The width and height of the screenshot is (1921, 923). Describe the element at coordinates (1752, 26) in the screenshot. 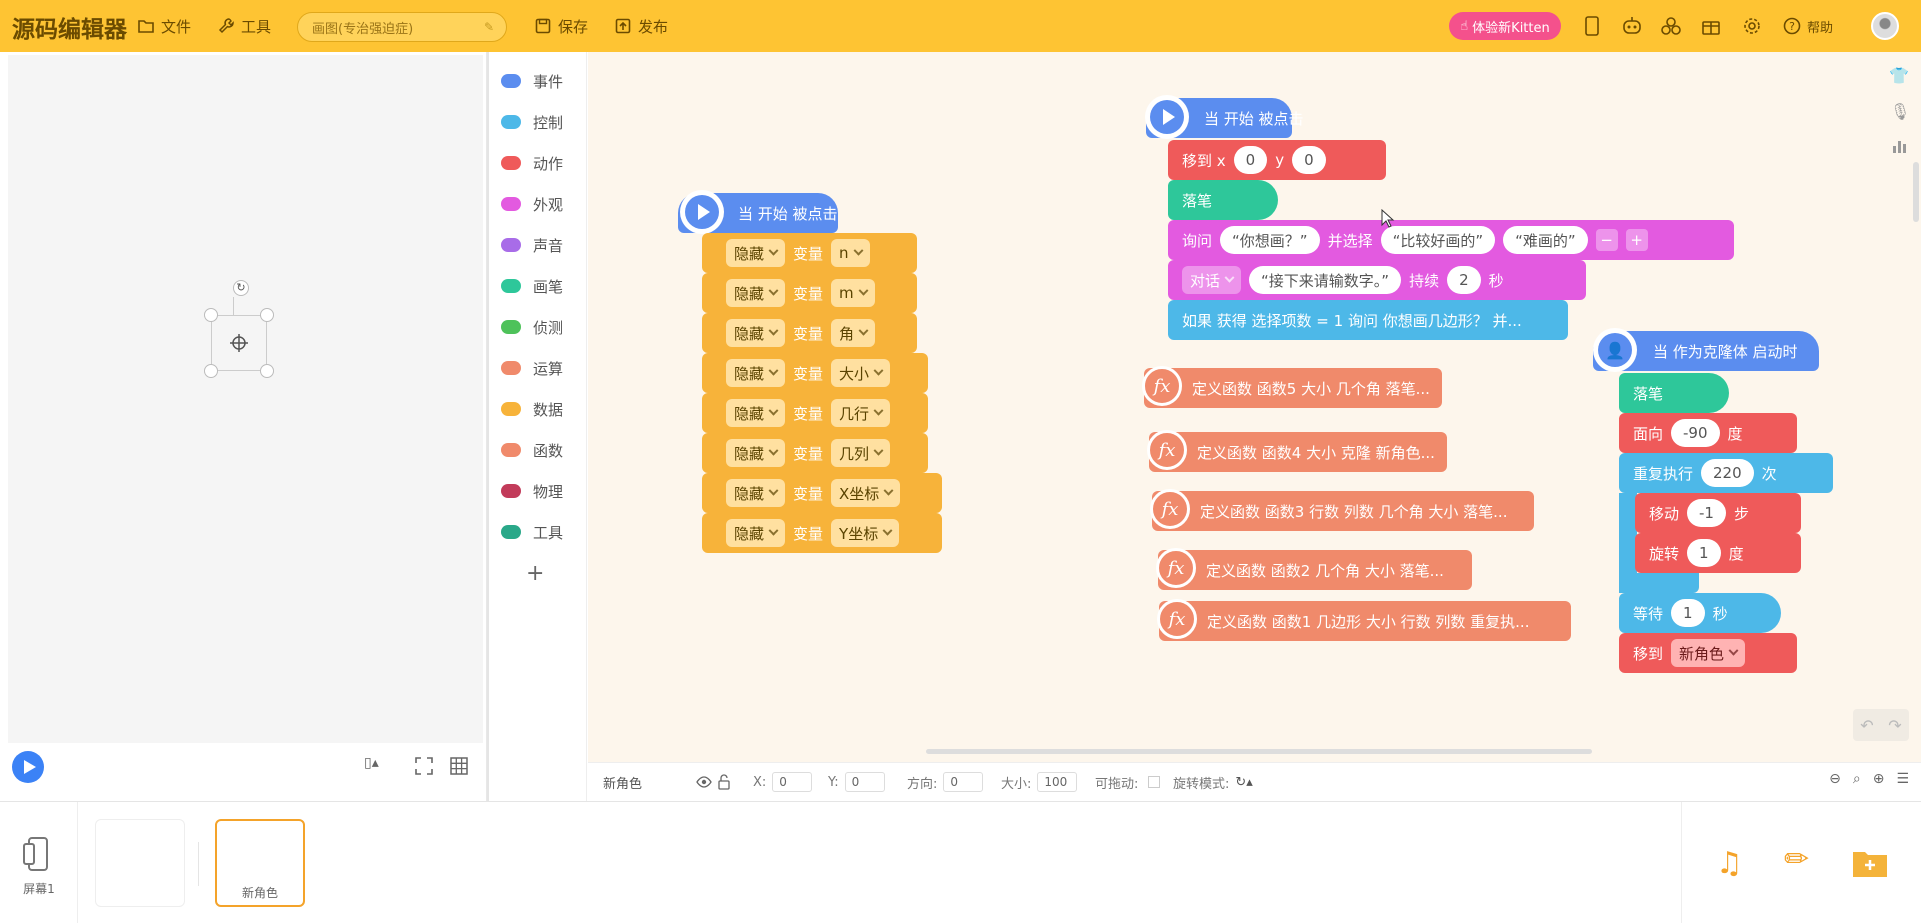

I see `settings-gear-icon` at that location.